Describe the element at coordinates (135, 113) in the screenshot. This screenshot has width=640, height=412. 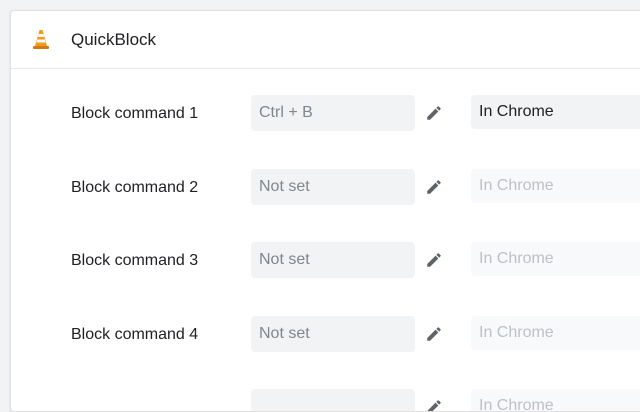
I see `command-label: Block command 1` at that location.